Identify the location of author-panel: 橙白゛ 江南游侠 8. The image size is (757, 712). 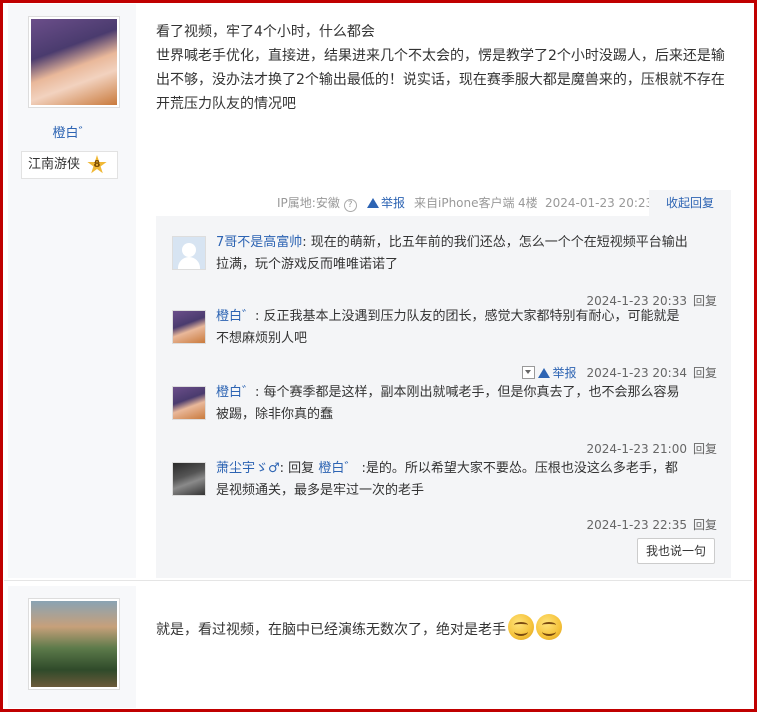
(72, 291).